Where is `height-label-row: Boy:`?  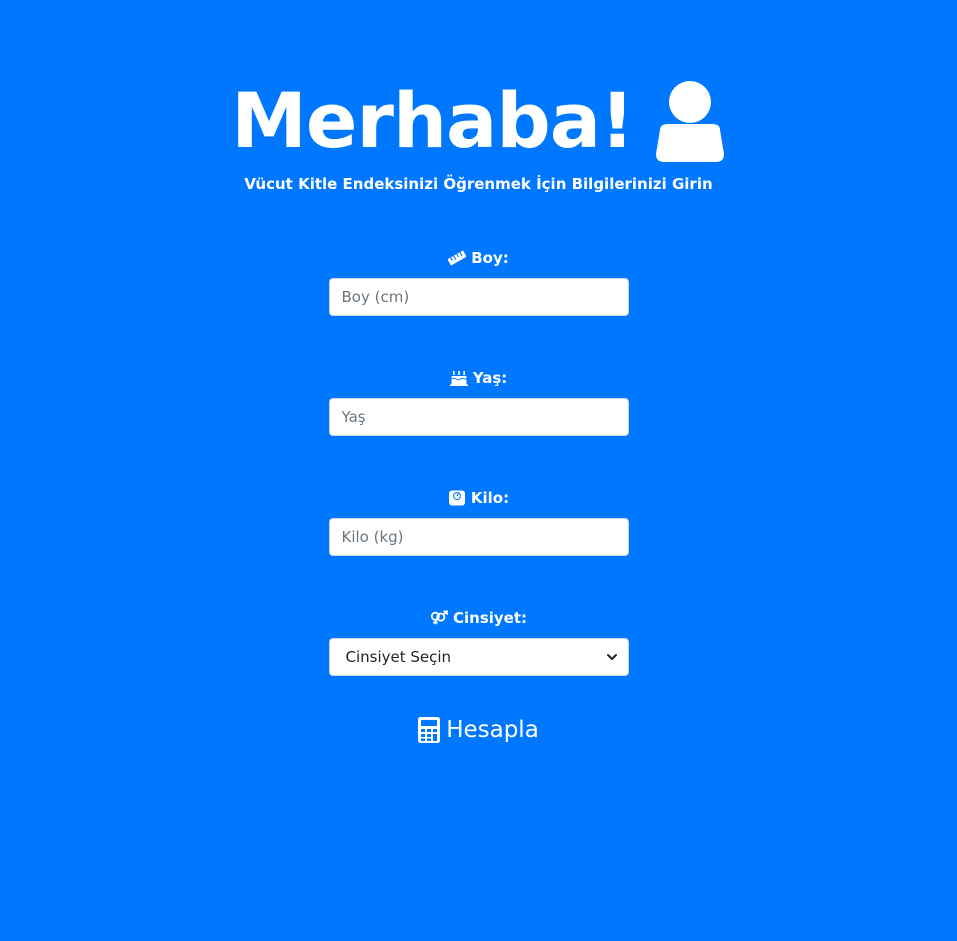
height-label-row: Boy: is located at coordinates (478, 258).